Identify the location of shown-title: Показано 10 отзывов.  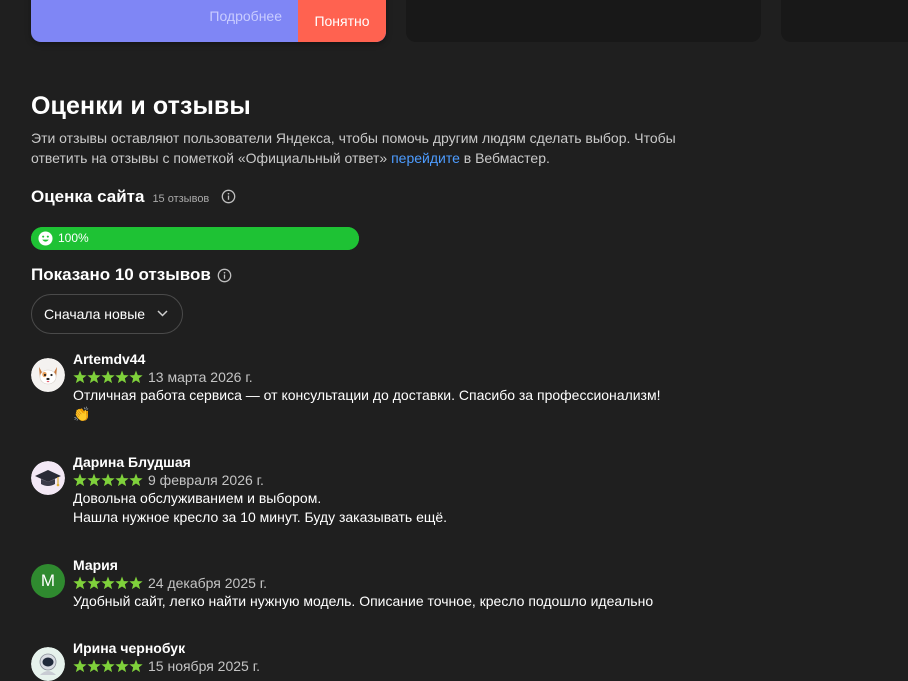
(121, 274).